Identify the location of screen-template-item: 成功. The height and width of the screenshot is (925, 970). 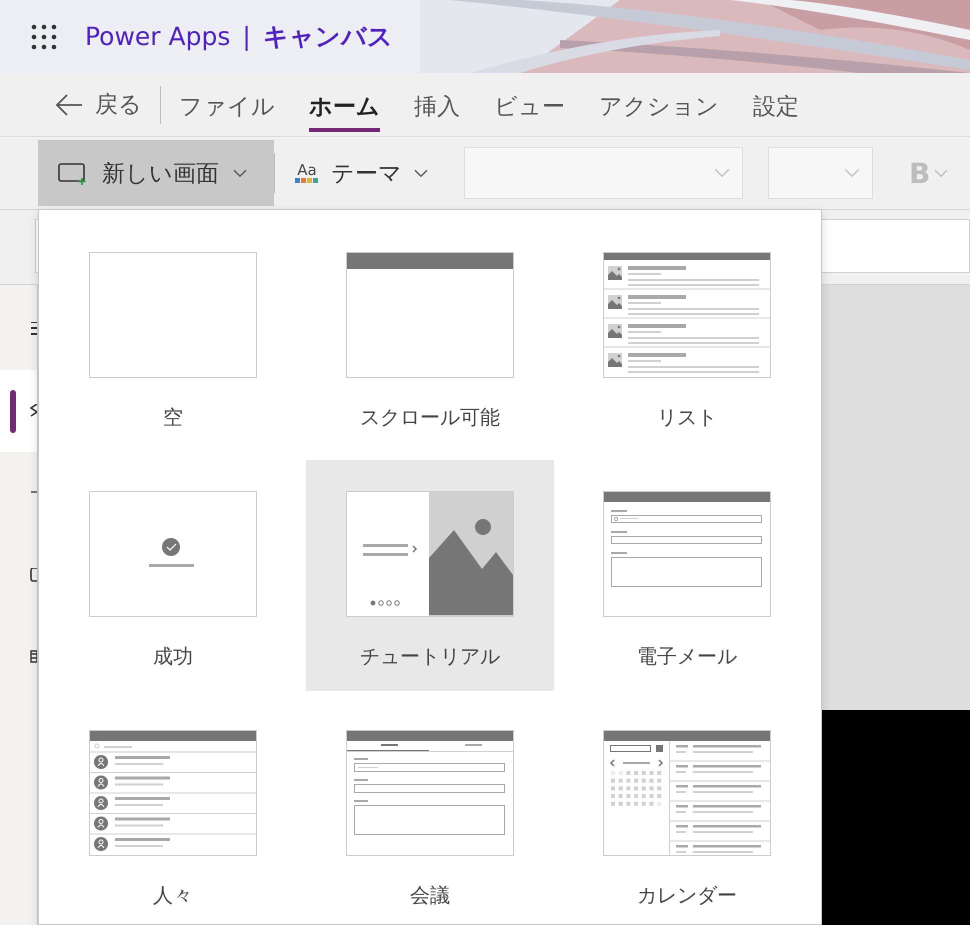
(173, 575).